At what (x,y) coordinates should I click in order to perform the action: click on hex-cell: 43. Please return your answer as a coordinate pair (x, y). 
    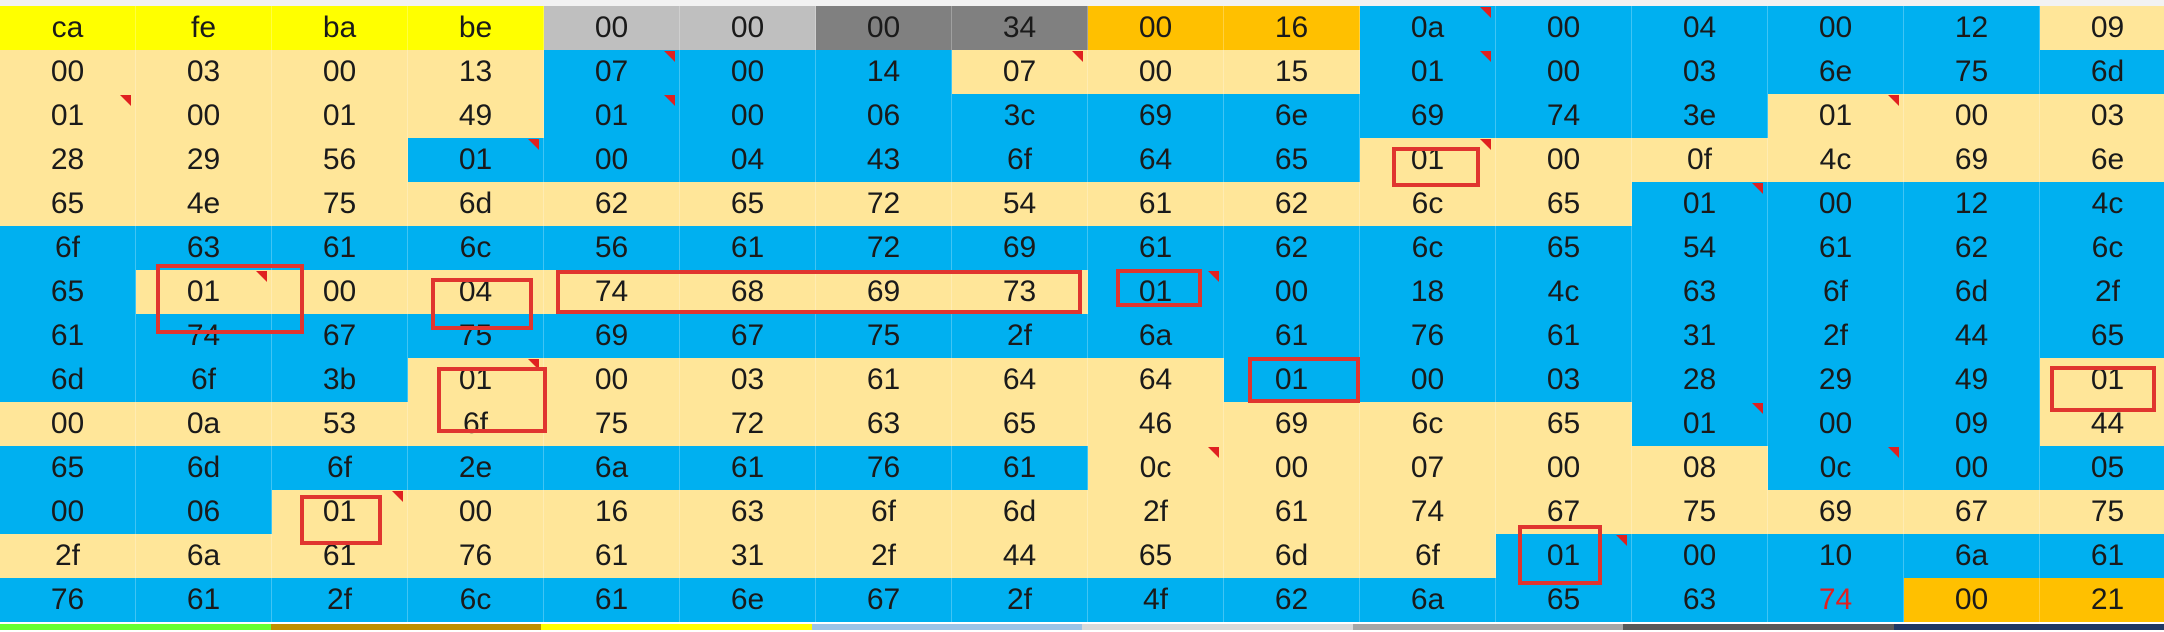
    Looking at the image, I should click on (884, 160).